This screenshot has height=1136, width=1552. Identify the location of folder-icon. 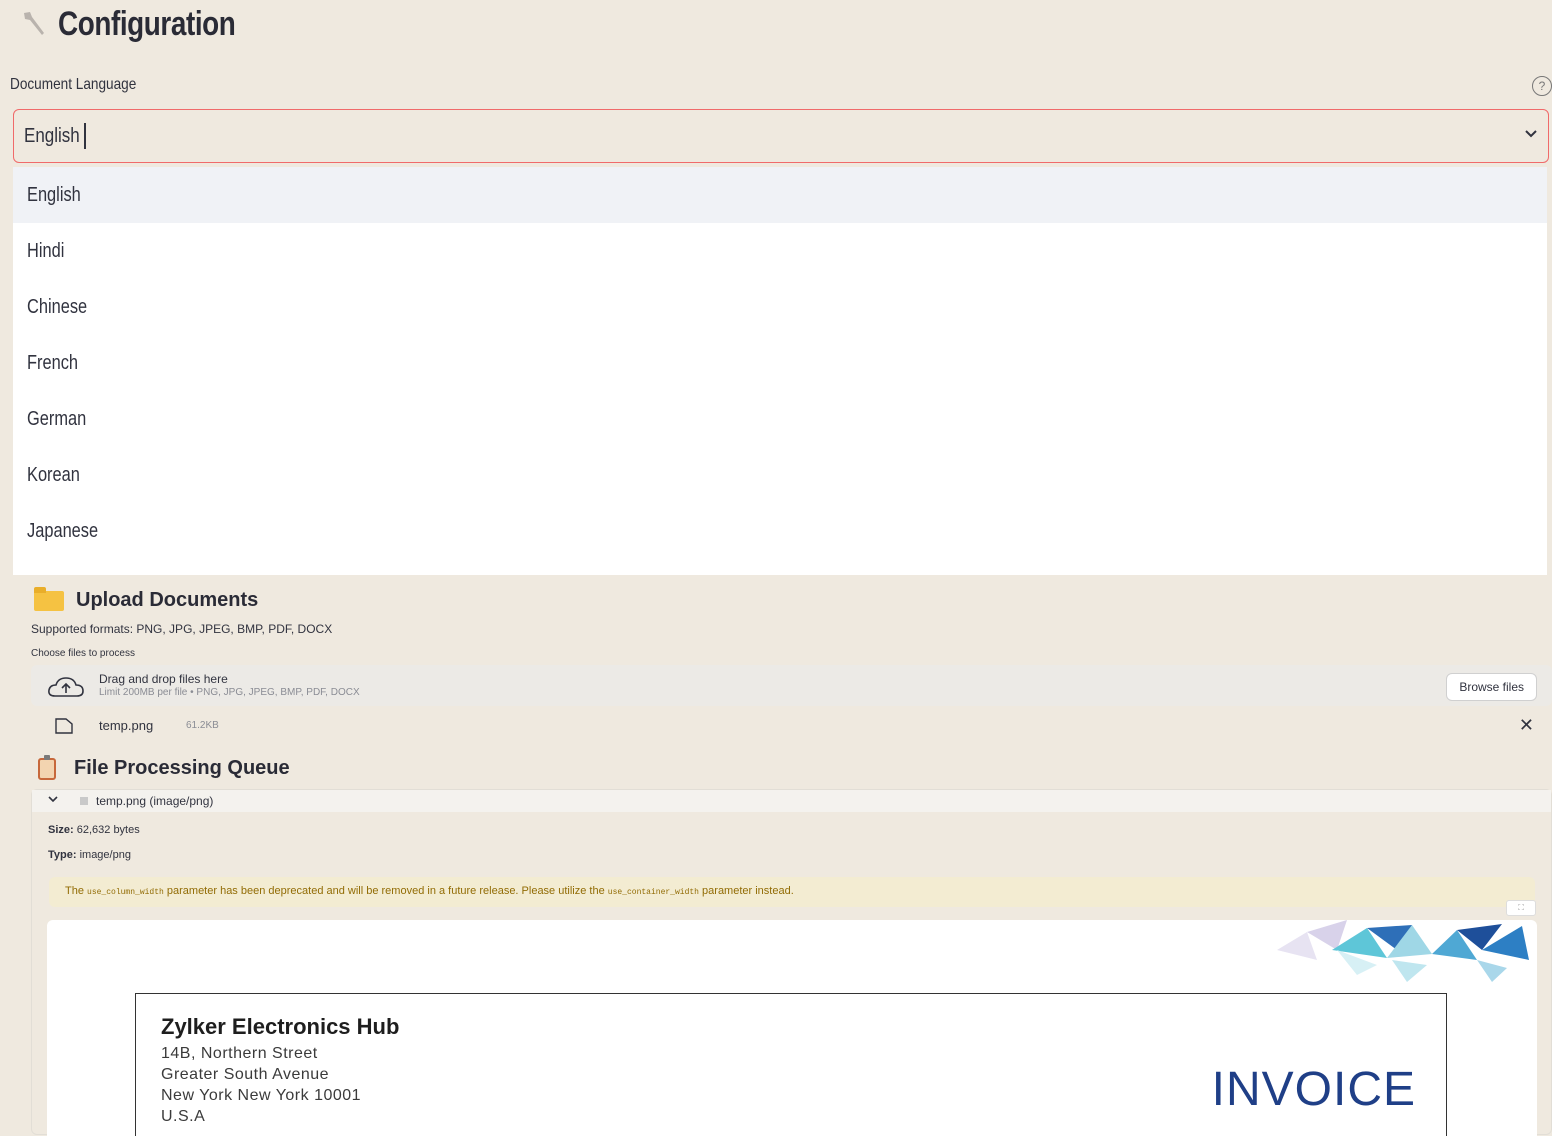
(49, 598).